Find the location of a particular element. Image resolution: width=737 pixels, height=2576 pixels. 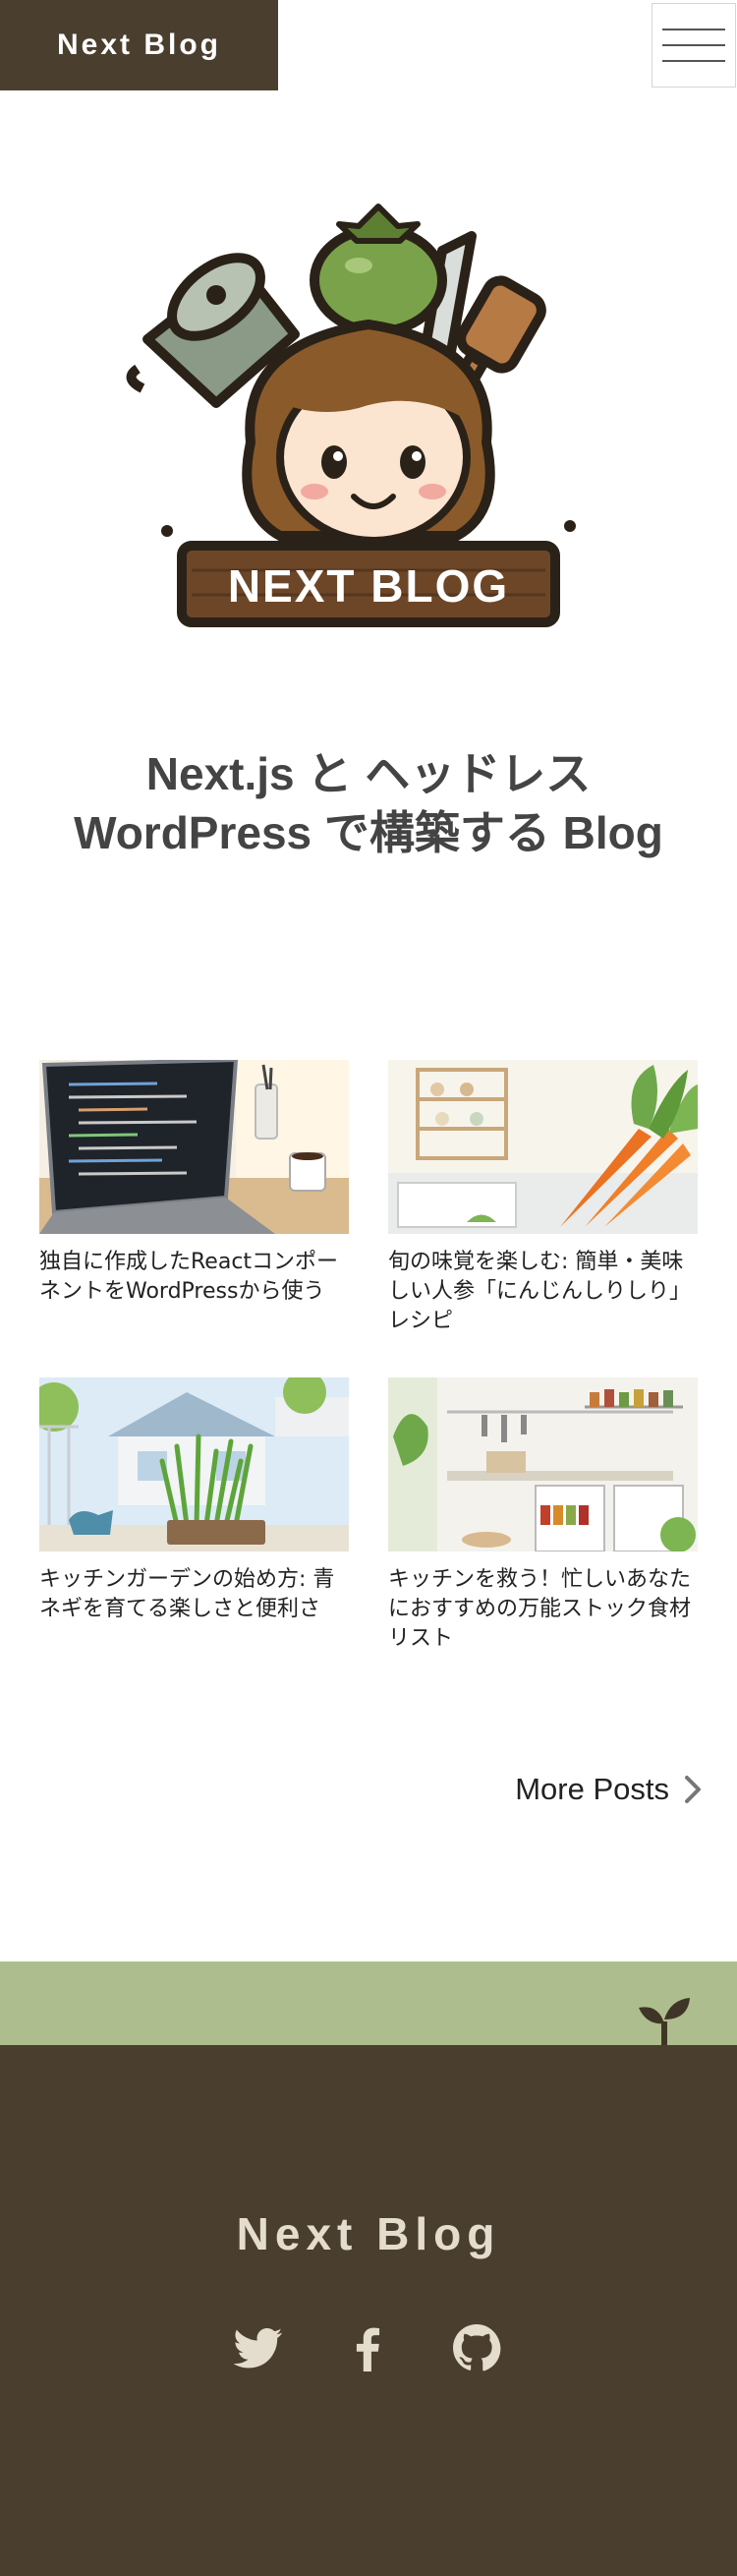

post-title: 独自に作成したReactコンポーネントをWordPressから使う is located at coordinates (194, 1277).